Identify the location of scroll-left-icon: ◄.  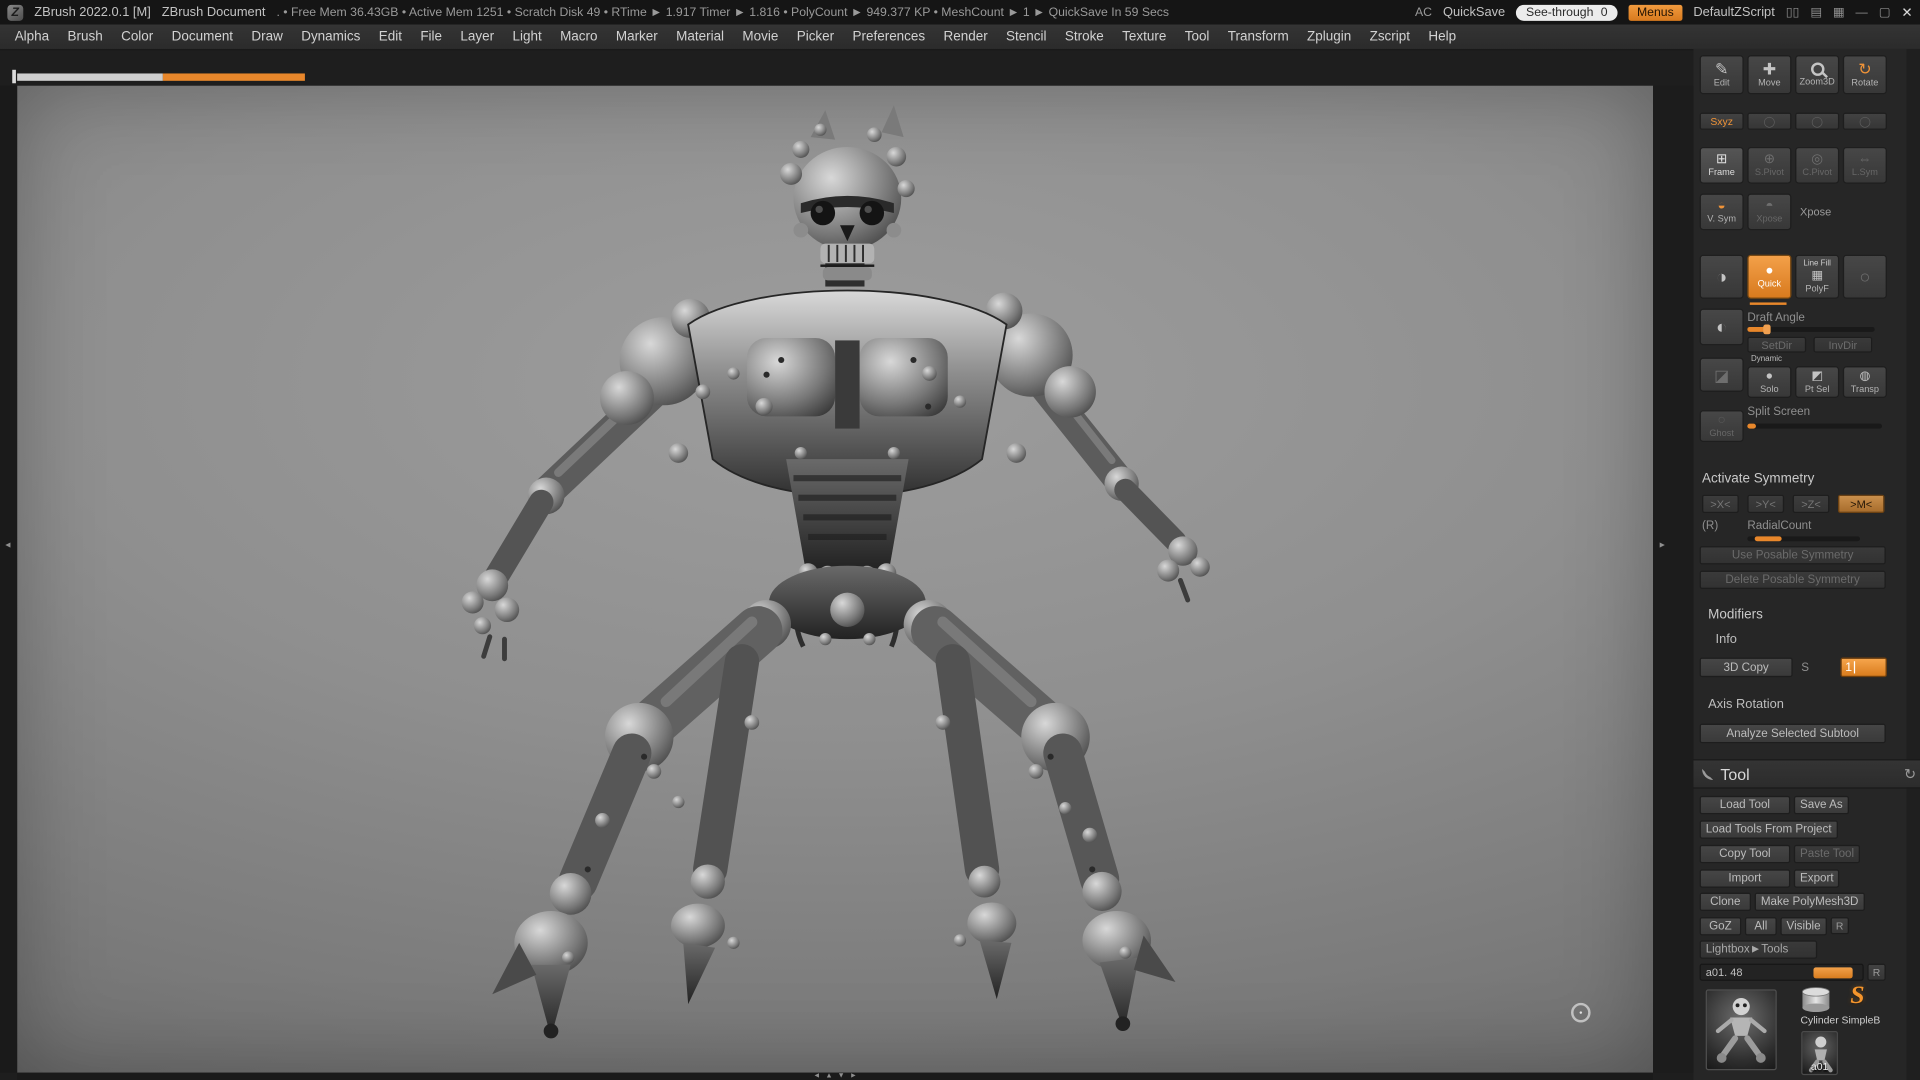
(816, 1076).